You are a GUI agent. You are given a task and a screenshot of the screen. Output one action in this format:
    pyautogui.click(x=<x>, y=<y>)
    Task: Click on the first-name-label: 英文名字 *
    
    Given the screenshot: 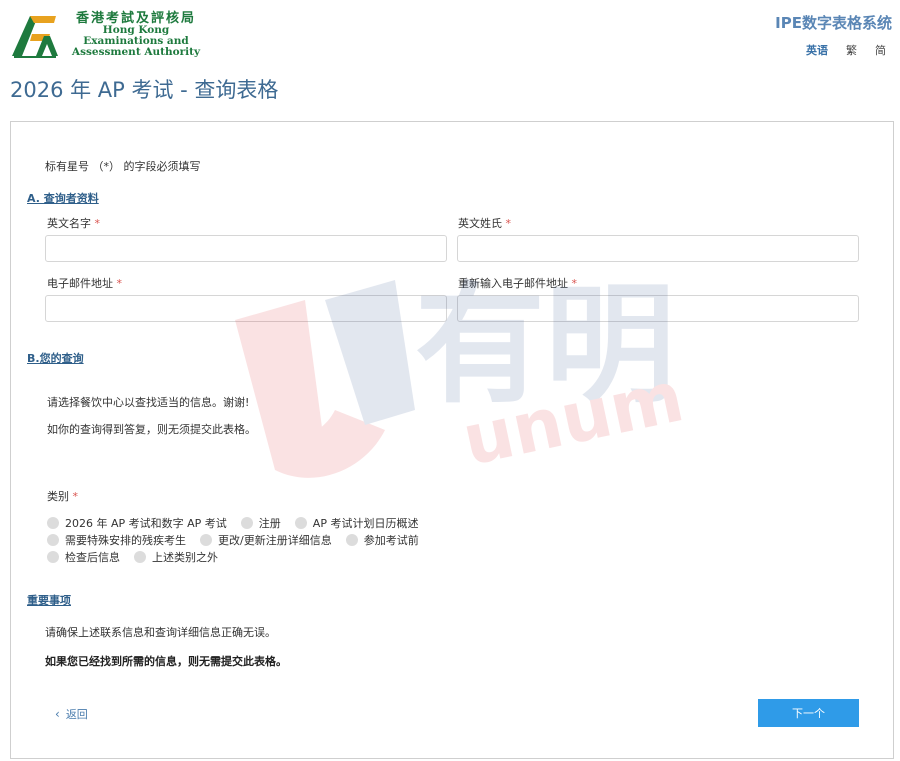 What is the action you would take?
    pyautogui.click(x=73, y=223)
    